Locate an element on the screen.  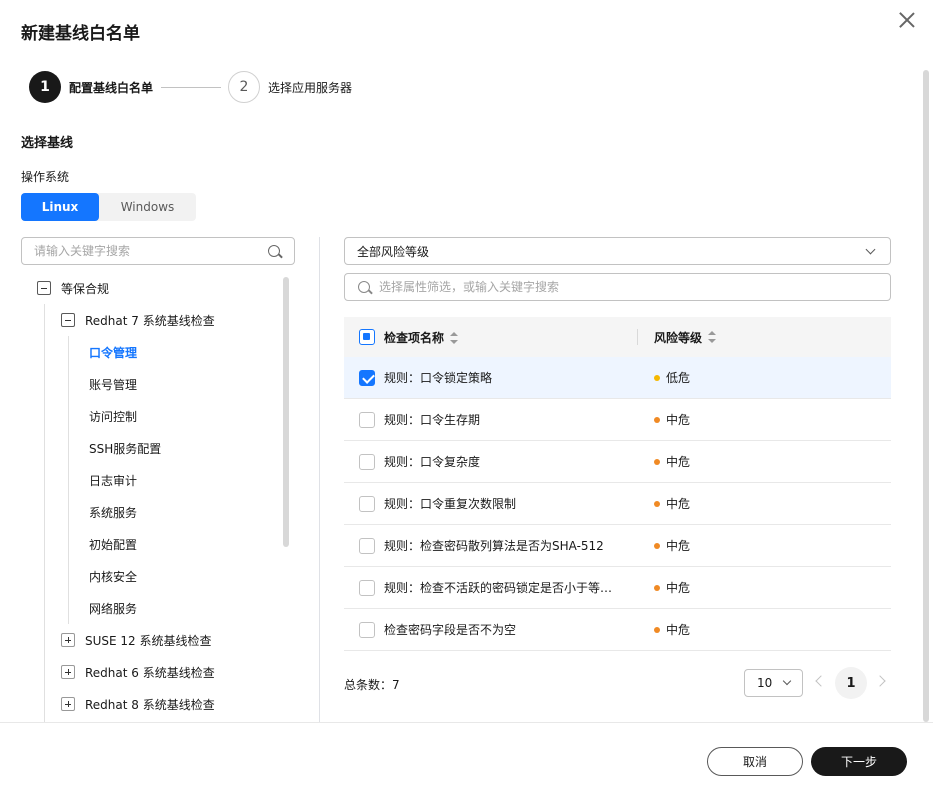
tree-leaf: SSH服务配置 is located at coordinates (125, 448).